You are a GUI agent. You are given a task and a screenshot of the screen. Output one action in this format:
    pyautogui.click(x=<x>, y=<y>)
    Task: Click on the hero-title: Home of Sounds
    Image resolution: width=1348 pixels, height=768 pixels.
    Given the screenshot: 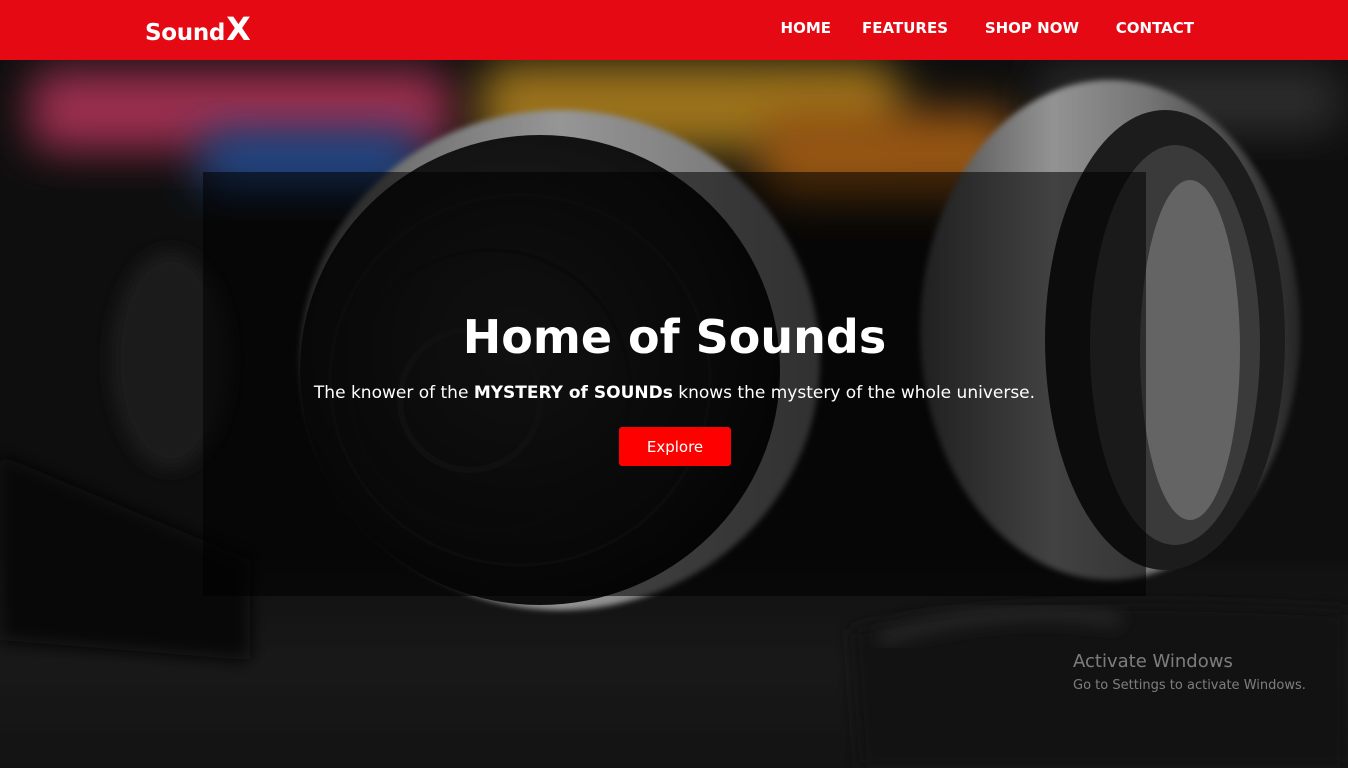 What is the action you would take?
    pyautogui.click(x=674, y=337)
    